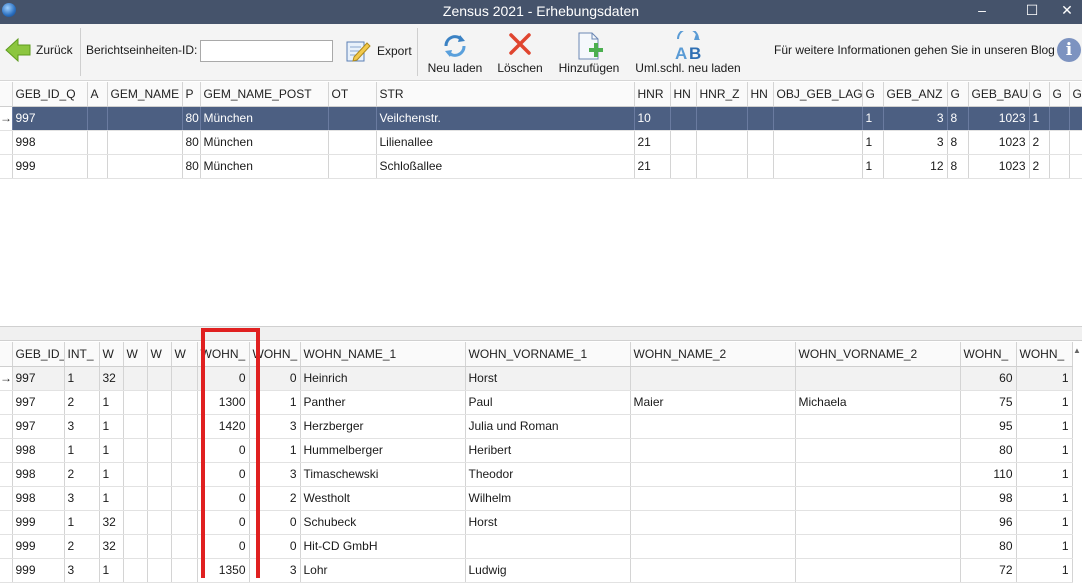 Image resolution: width=1082 pixels, height=583 pixels. What do you see at coordinates (652, 118) in the screenshot?
I see `table-cell: 10` at bounding box center [652, 118].